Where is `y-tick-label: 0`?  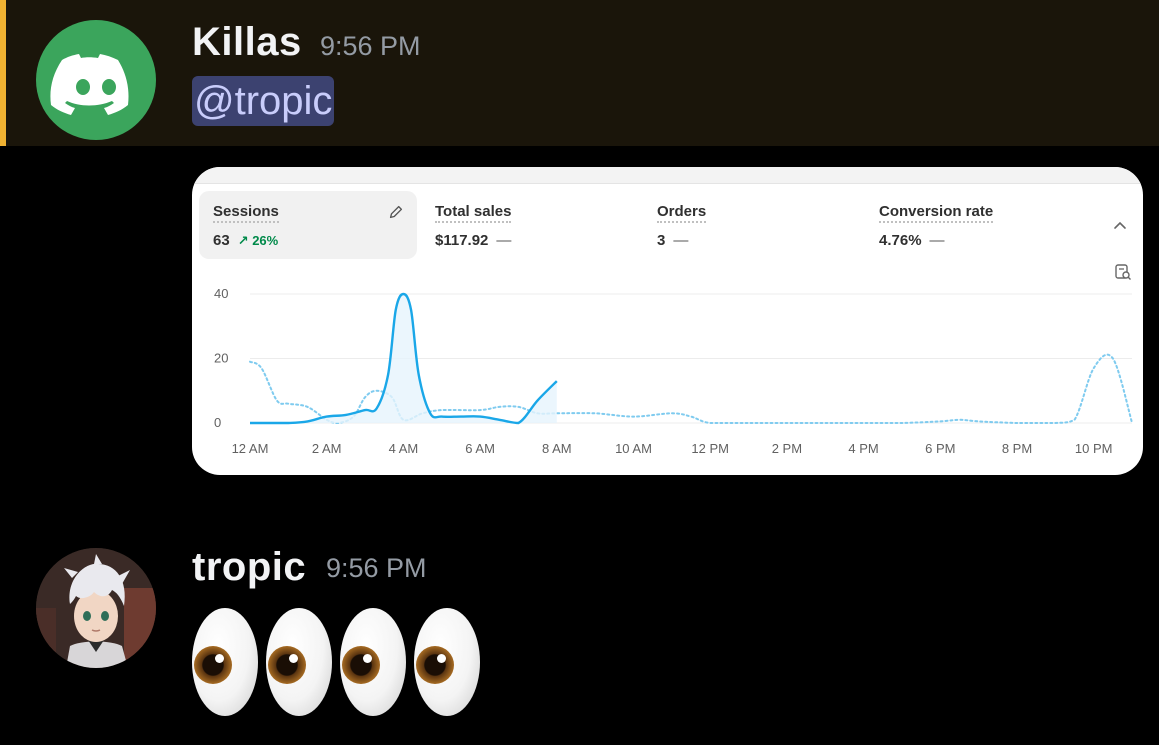 y-tick-label: 0 is located at coordinates (217, 422).